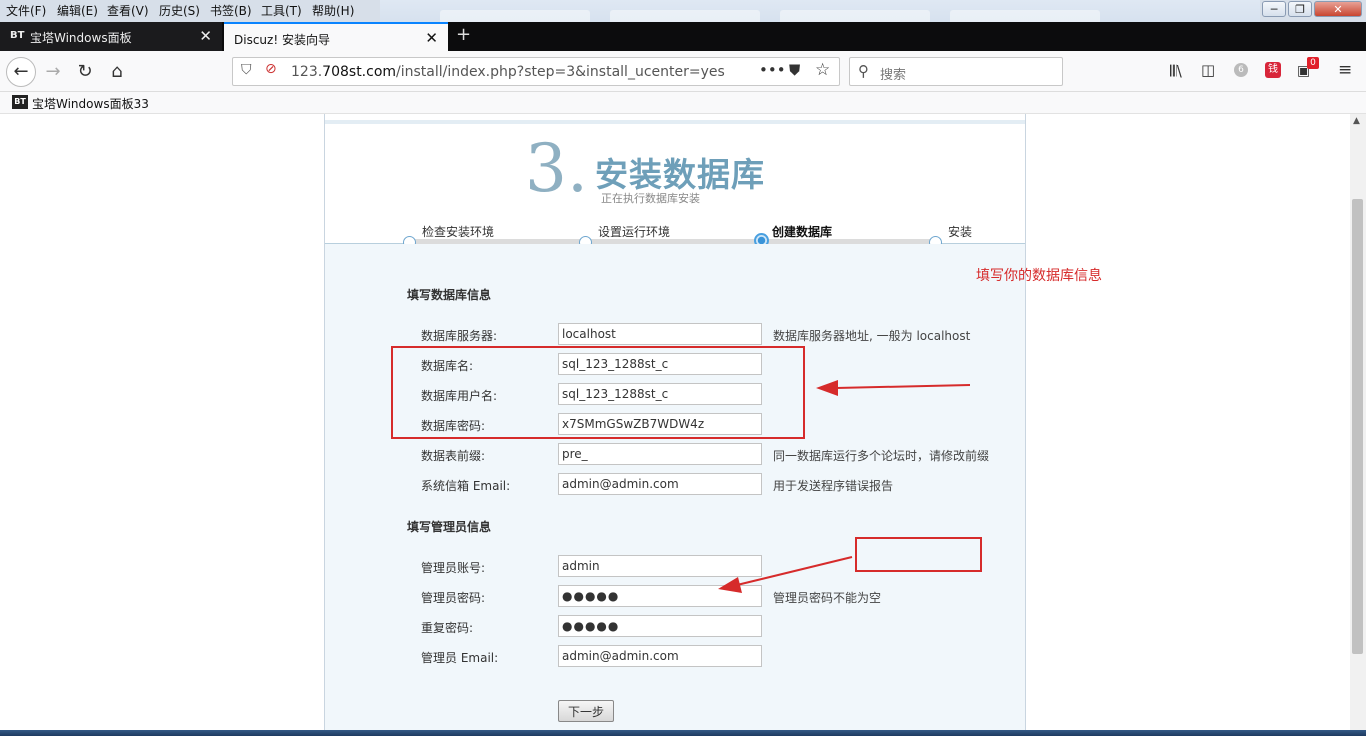  Describe the element at coordinates (90, 103) in the screenshot. I see `bookmark-baota: 宝塔Windows面板33` at that location.